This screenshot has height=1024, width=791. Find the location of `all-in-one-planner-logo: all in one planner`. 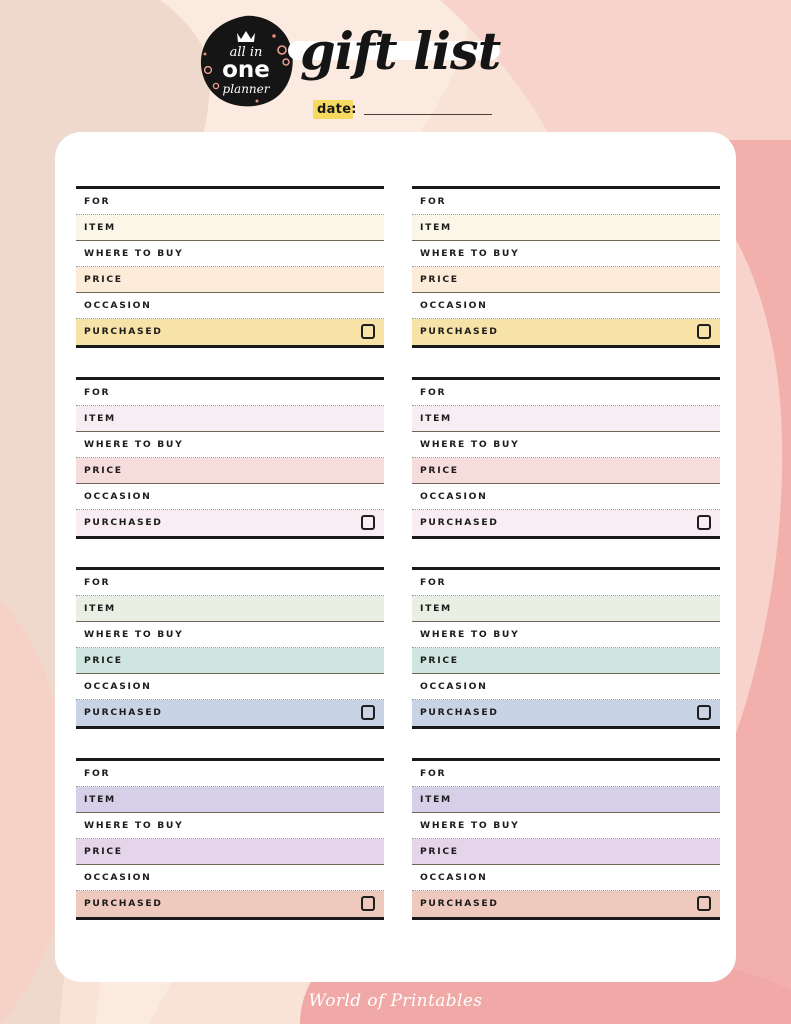

all-in-one-planner-logo: all in one planner is located at coordinates (246, 61).